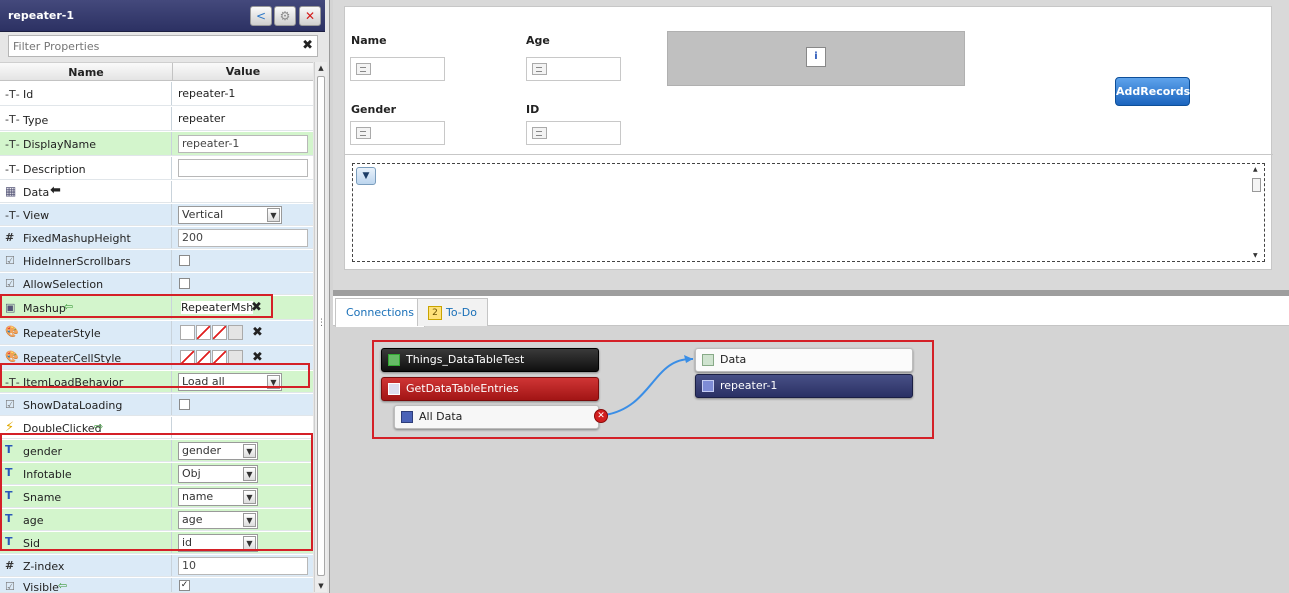 The width and height of the screenshot is (1289, 593). I want to click on filter-input, so click(151, 46).